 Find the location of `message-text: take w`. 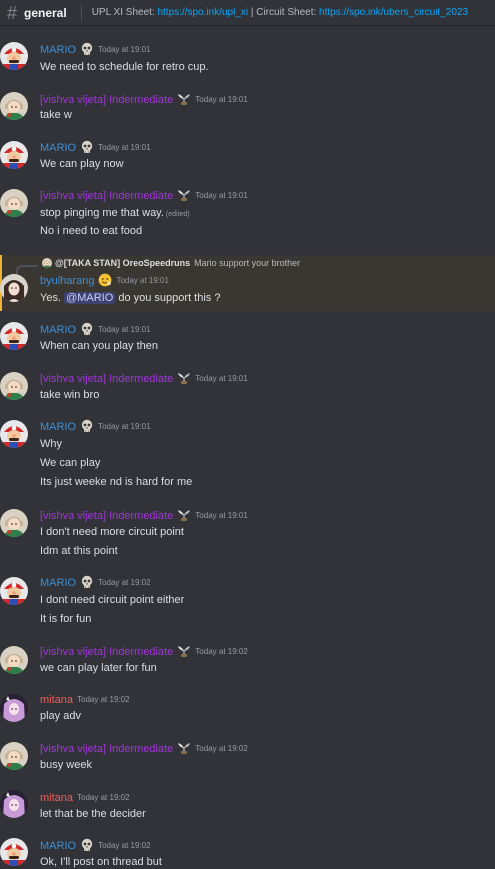

message-text: take w is located at coordinates (56, 115).